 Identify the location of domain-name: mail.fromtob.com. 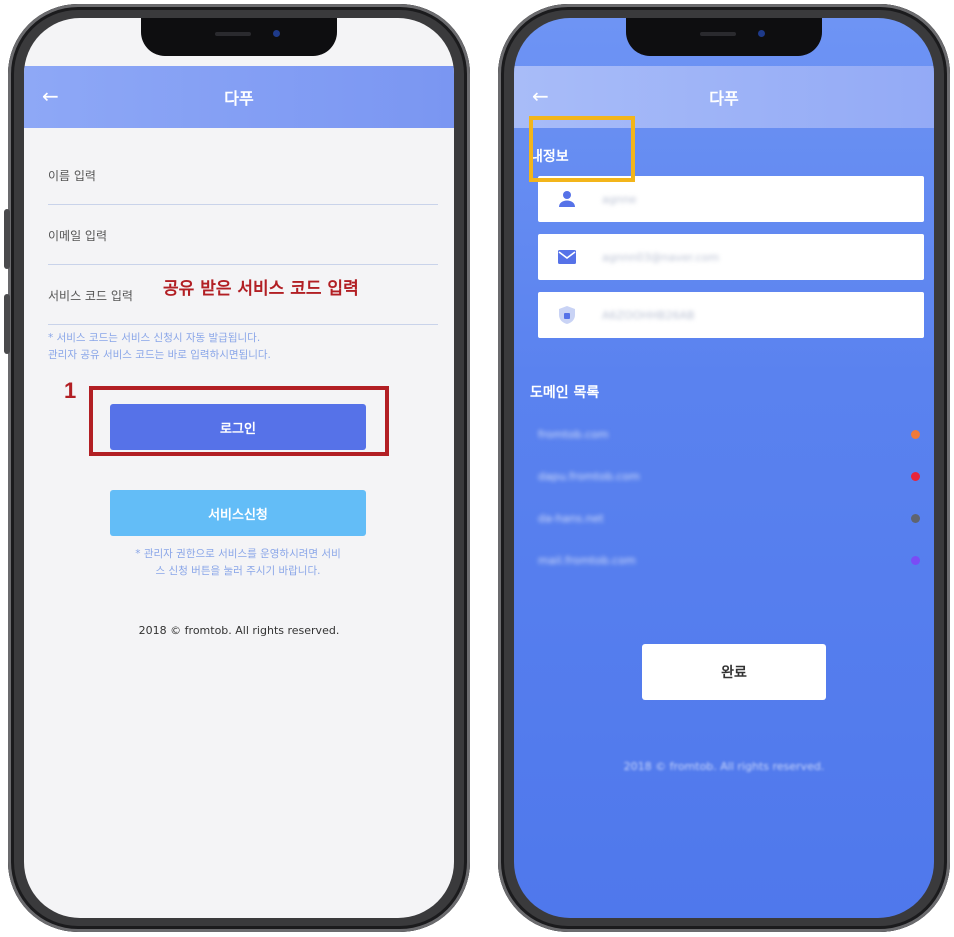
(587, 560).